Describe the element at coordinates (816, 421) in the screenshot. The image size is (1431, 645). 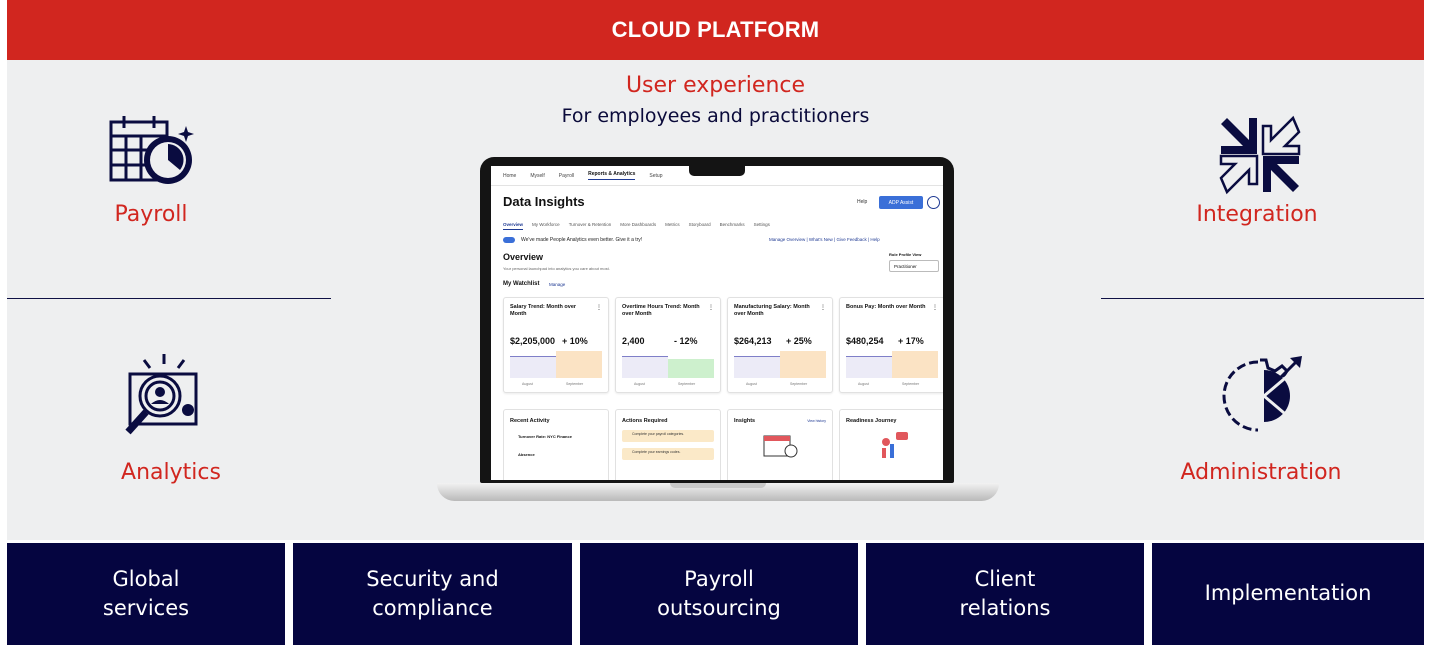
I see `view-history-link: View history` at that location.